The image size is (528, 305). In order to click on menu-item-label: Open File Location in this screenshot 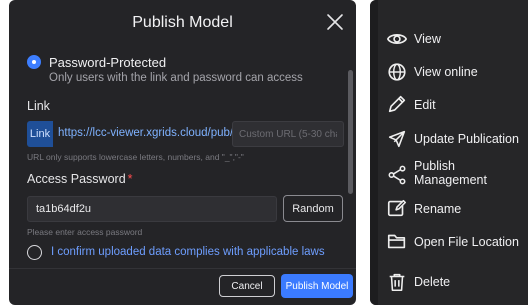, I will do `click(466, 242)`.